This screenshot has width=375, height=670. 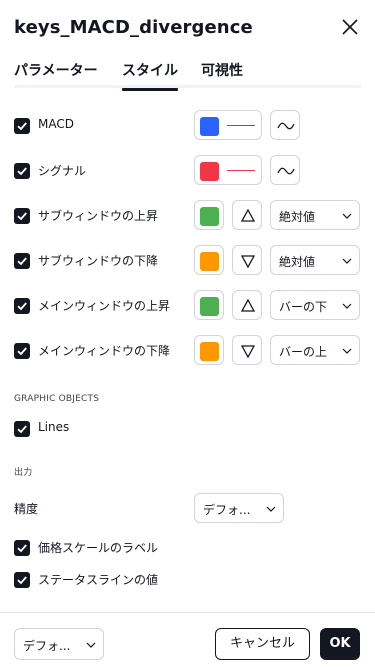 I want to click on select-value: バーの下, so click(x=303, y=307).